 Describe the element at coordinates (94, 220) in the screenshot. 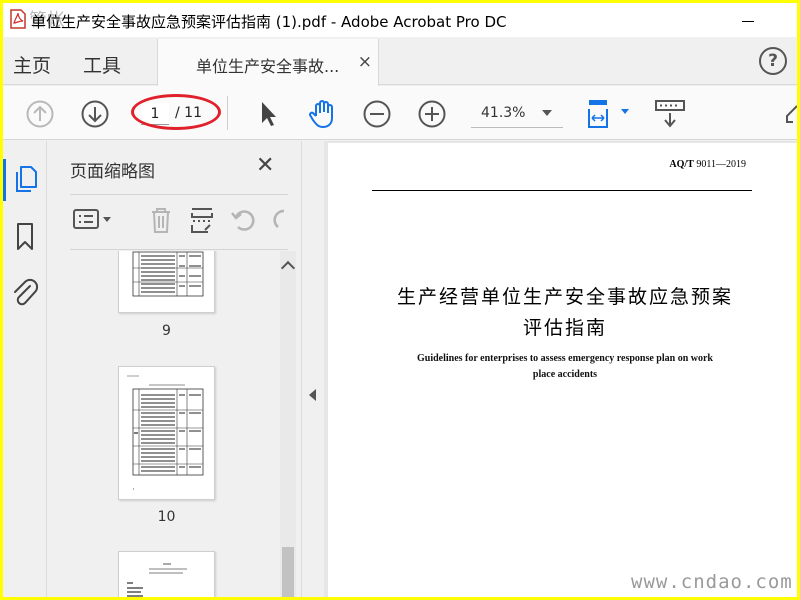

I see `options-menu-icon` at that location.